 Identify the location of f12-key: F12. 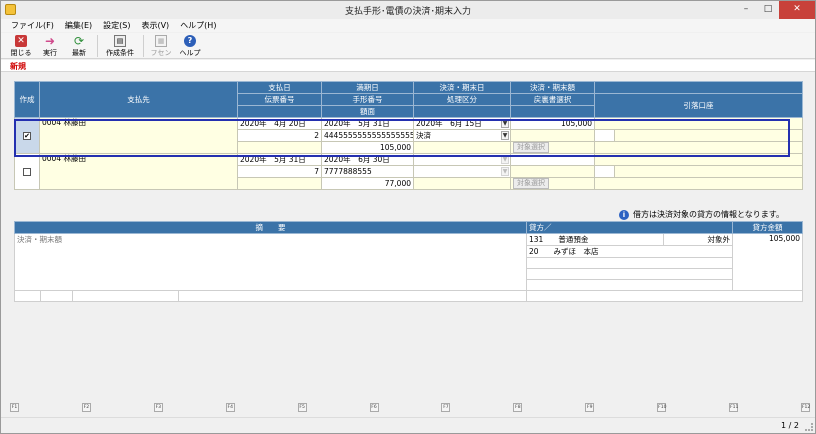
(805, 407).